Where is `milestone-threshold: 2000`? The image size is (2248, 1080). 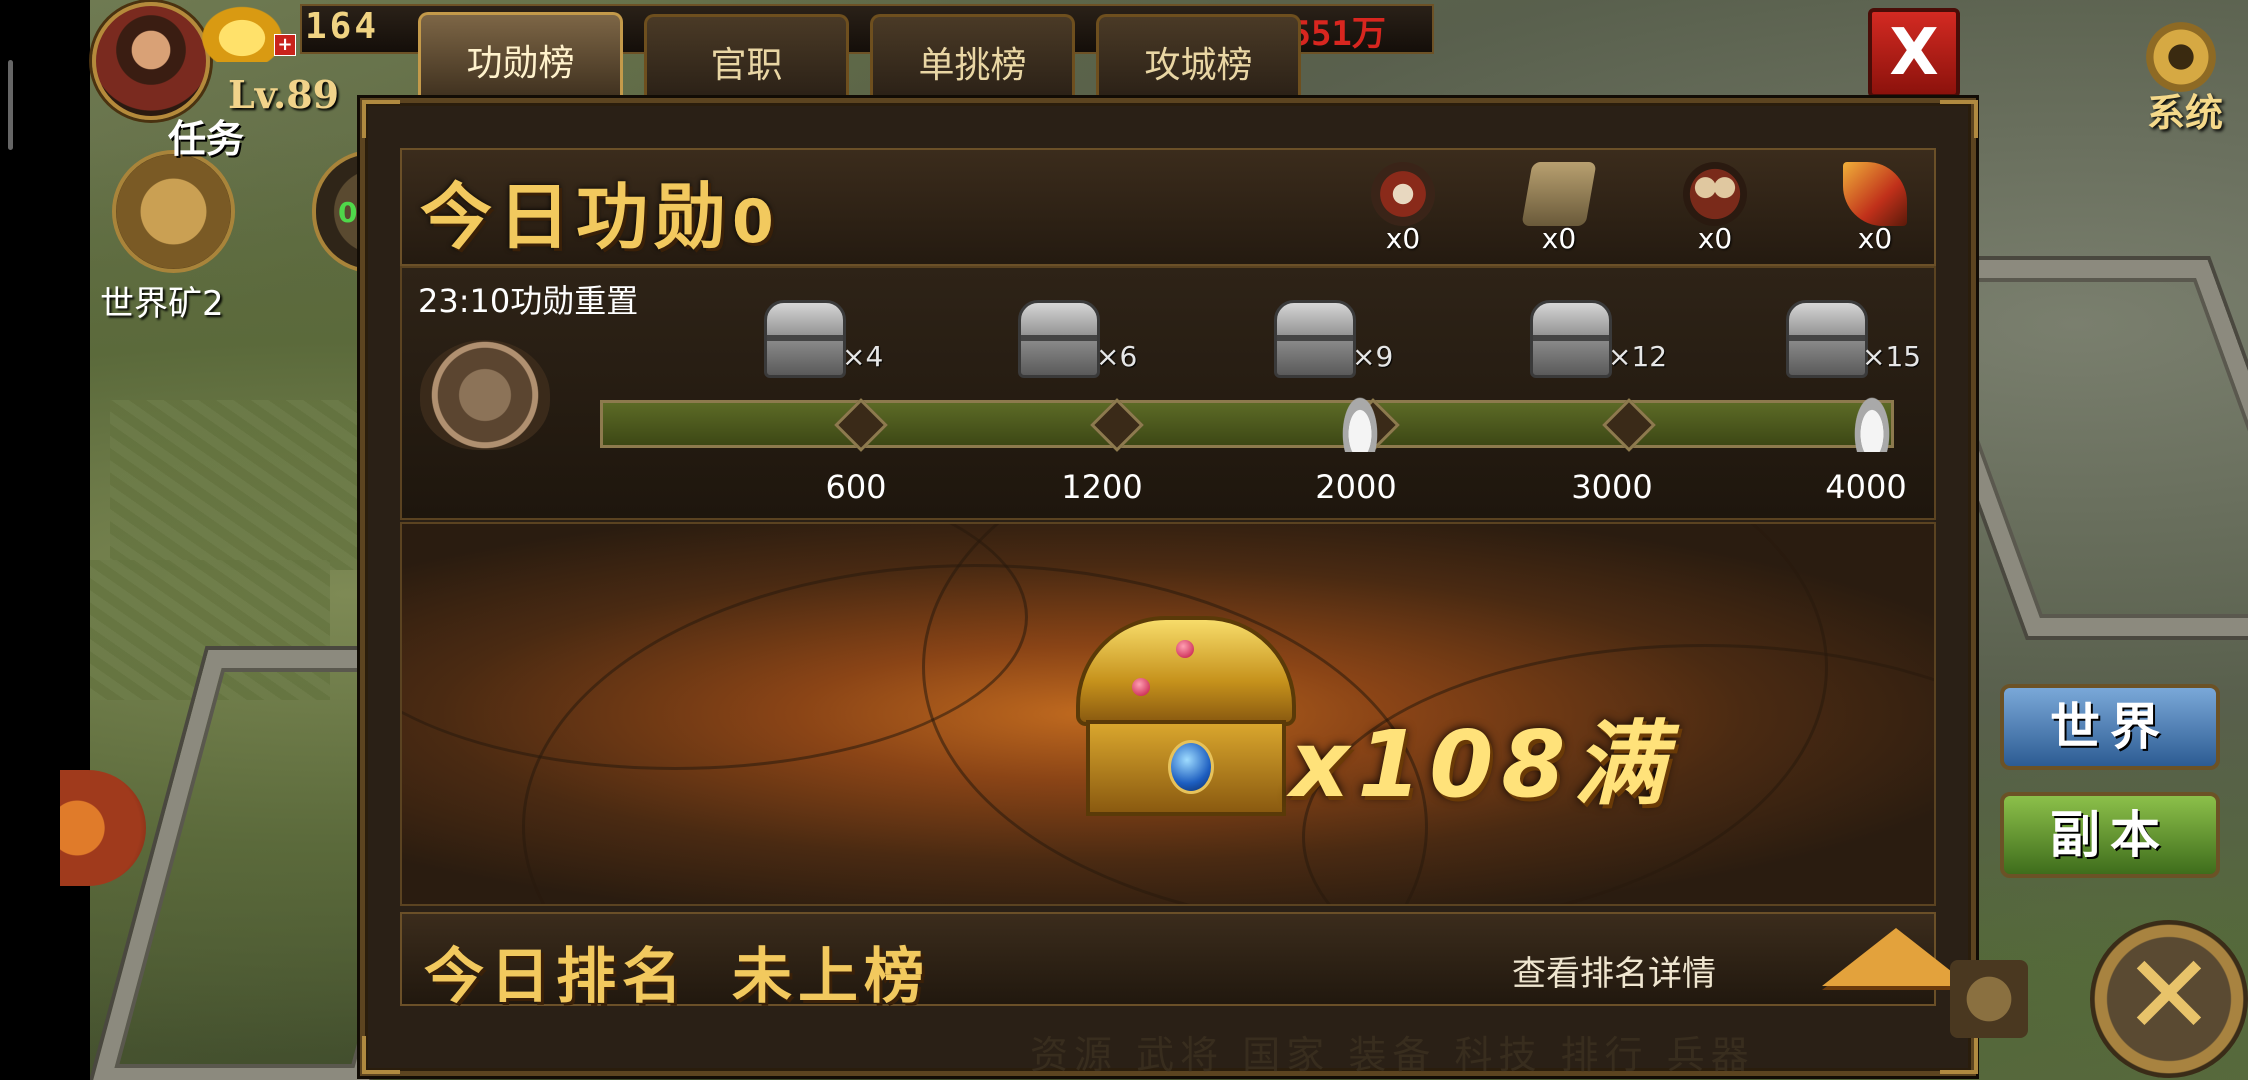
milestone-threshold: 2000 is located at coordinates (1356, 487).